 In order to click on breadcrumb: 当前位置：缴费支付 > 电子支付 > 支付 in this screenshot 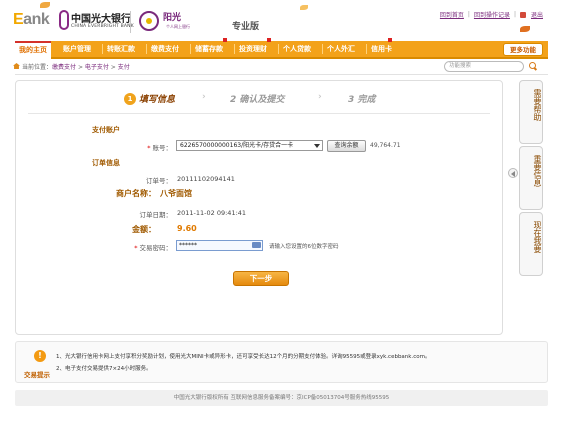, I will do `click(76, 67)`.